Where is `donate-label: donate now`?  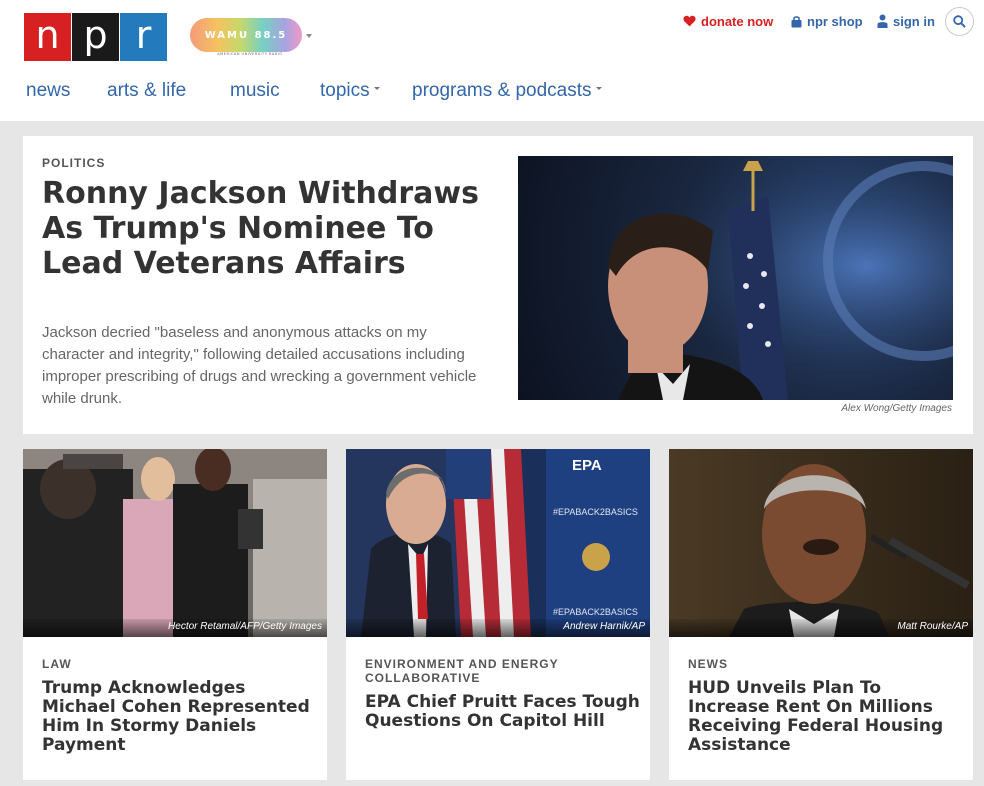
donate-label: donate now is located at coordinates (737, 21).